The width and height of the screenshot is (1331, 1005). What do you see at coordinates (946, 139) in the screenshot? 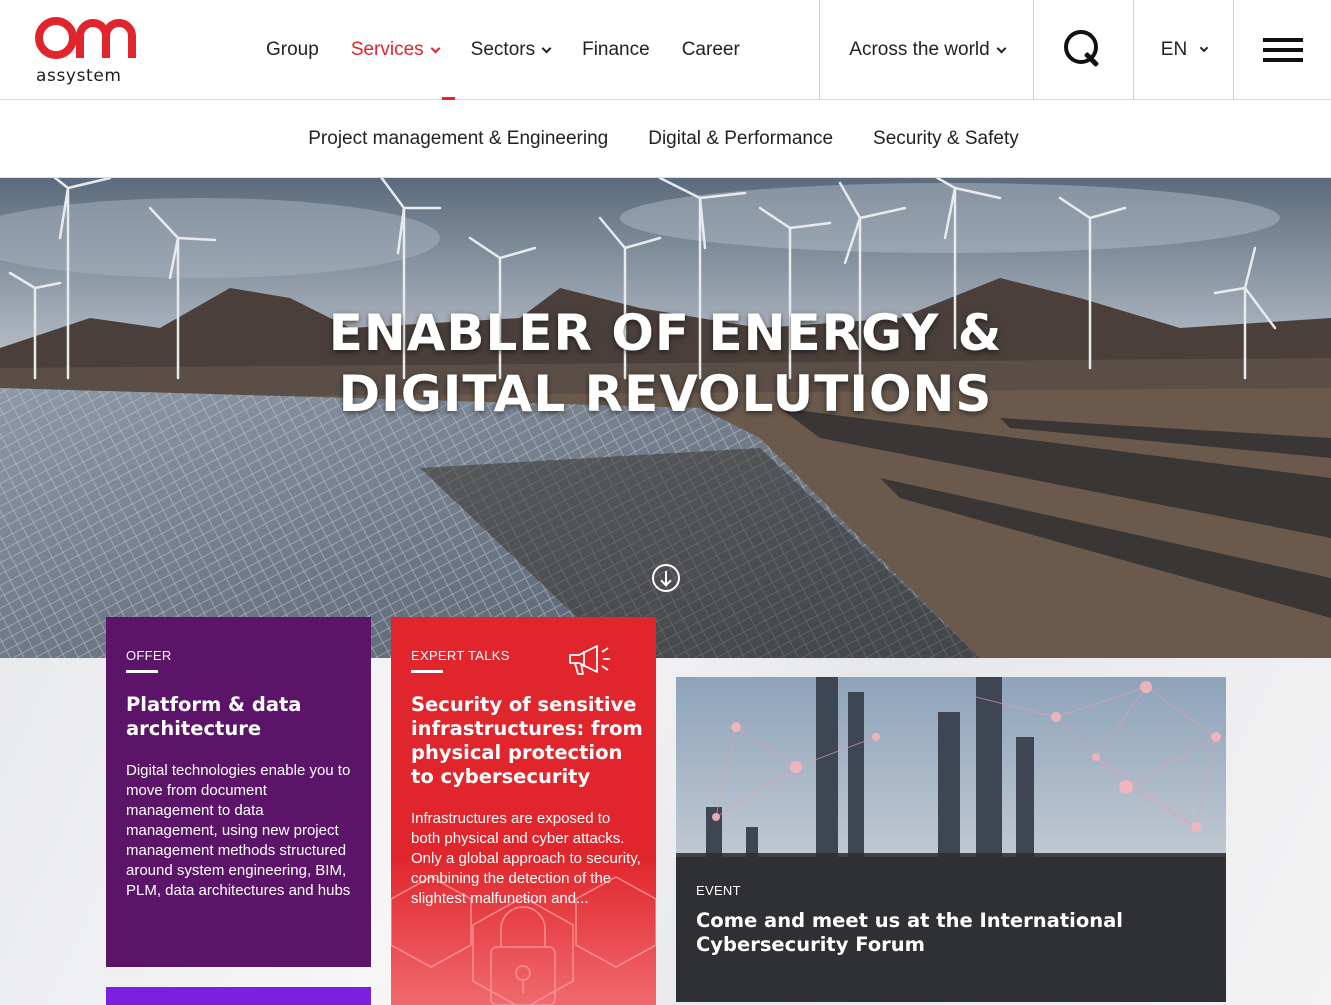
I see `subnav-item-security-safety: Security & Safety` at bounding box center [946, 139].